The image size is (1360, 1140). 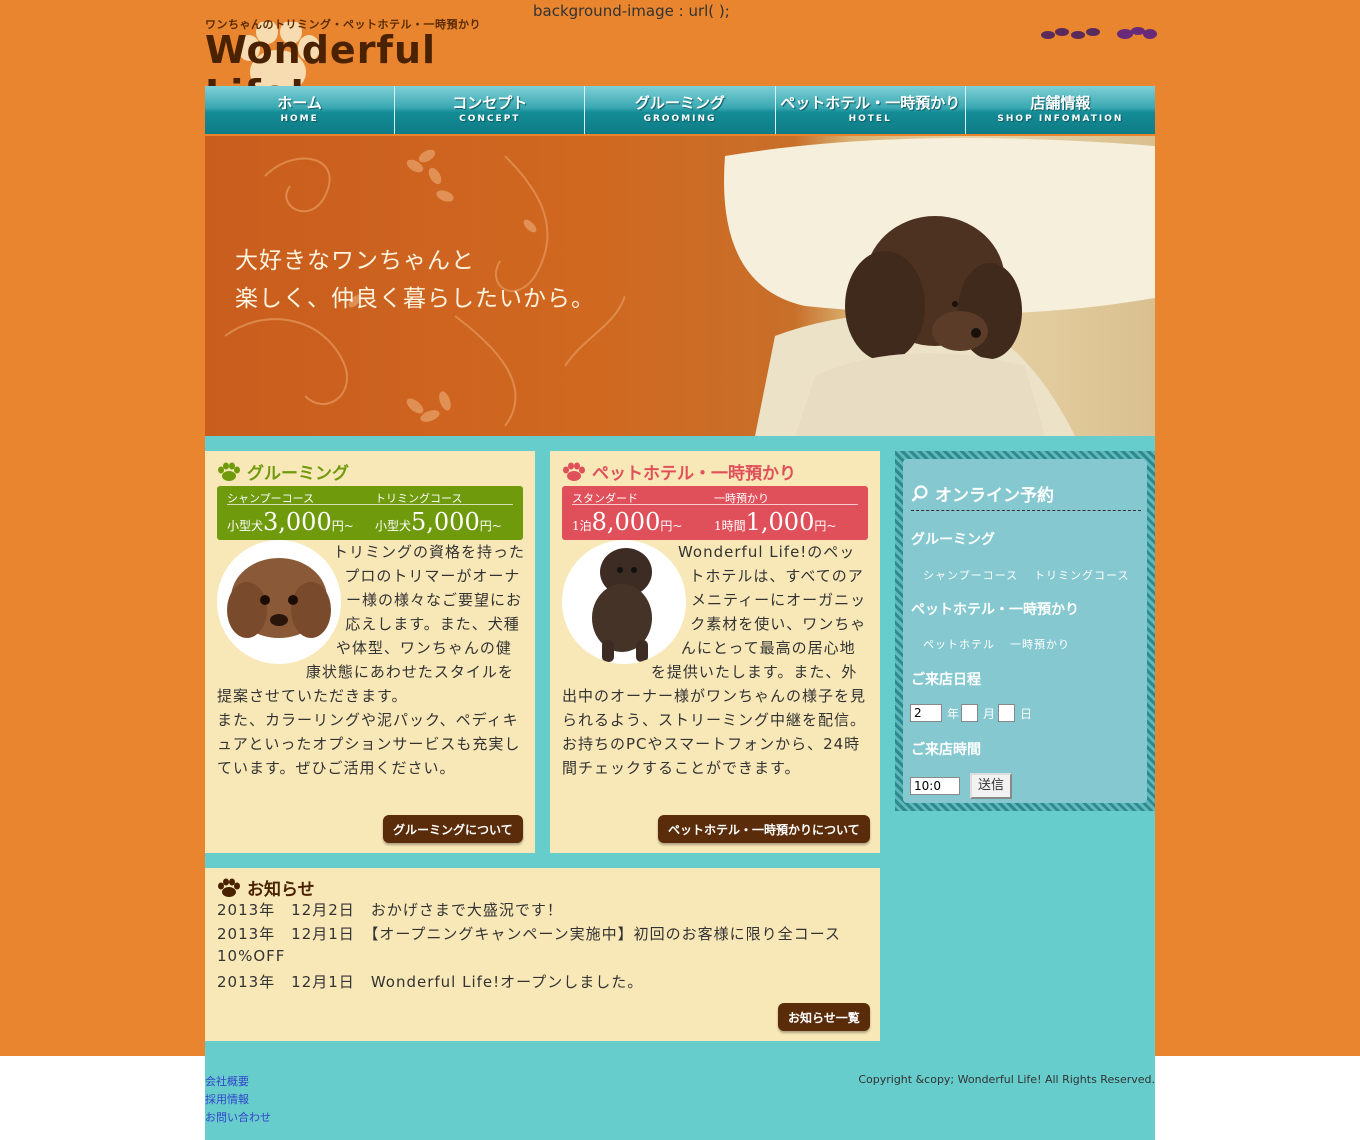 What do you see at coordinates (694, 474) in the screenshot?
I see `card-title-text: ペットホテル・一時預かり` at bounding box center [694, 474].